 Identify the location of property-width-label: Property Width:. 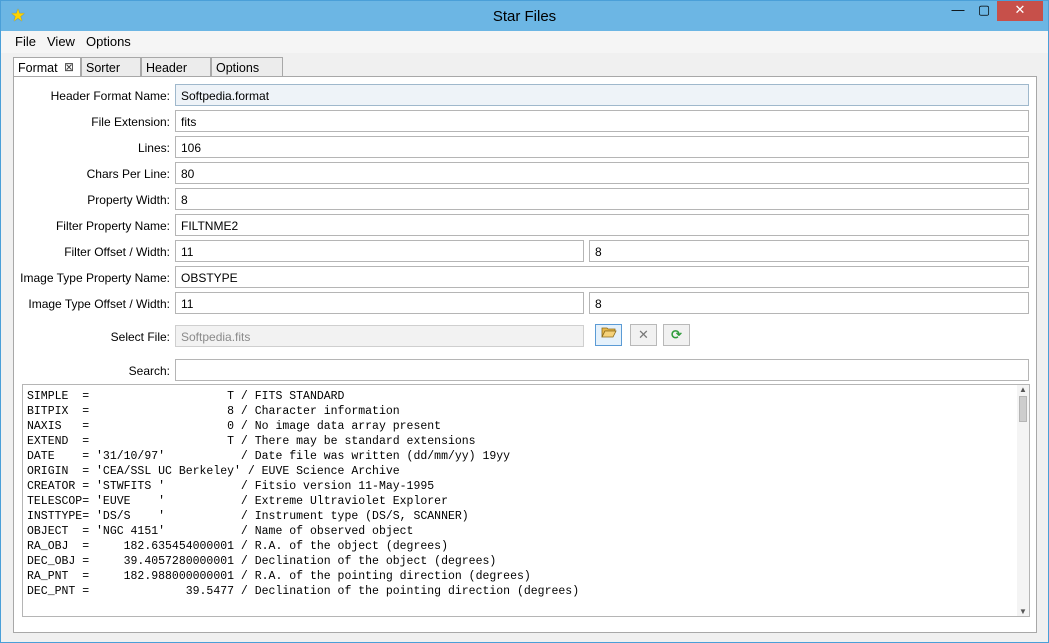
(128, 200).